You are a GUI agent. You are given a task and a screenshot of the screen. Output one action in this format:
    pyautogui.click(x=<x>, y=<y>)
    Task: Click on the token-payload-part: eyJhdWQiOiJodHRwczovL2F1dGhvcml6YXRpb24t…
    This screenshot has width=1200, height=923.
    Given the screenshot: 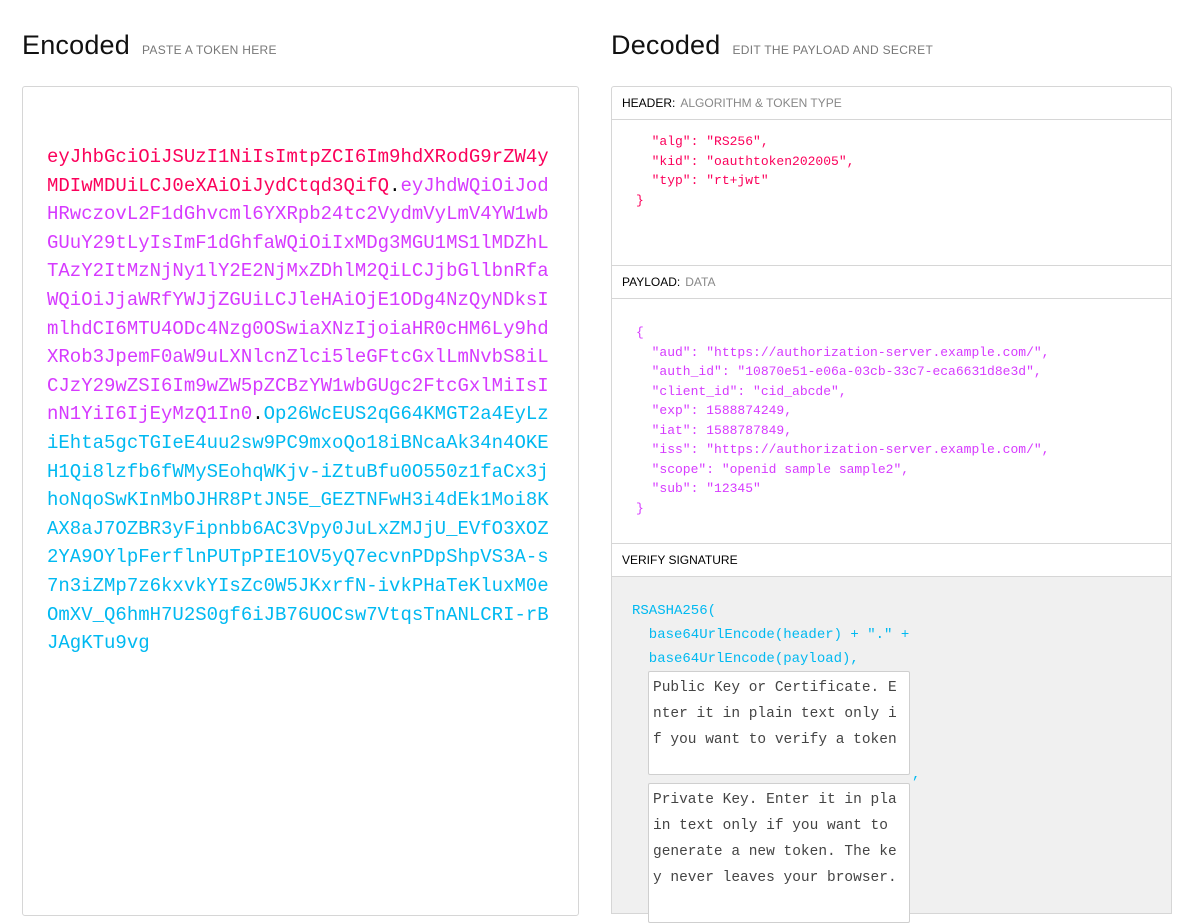 What is the action you would take?
    pyautogui.click(x=298, y=300)
    